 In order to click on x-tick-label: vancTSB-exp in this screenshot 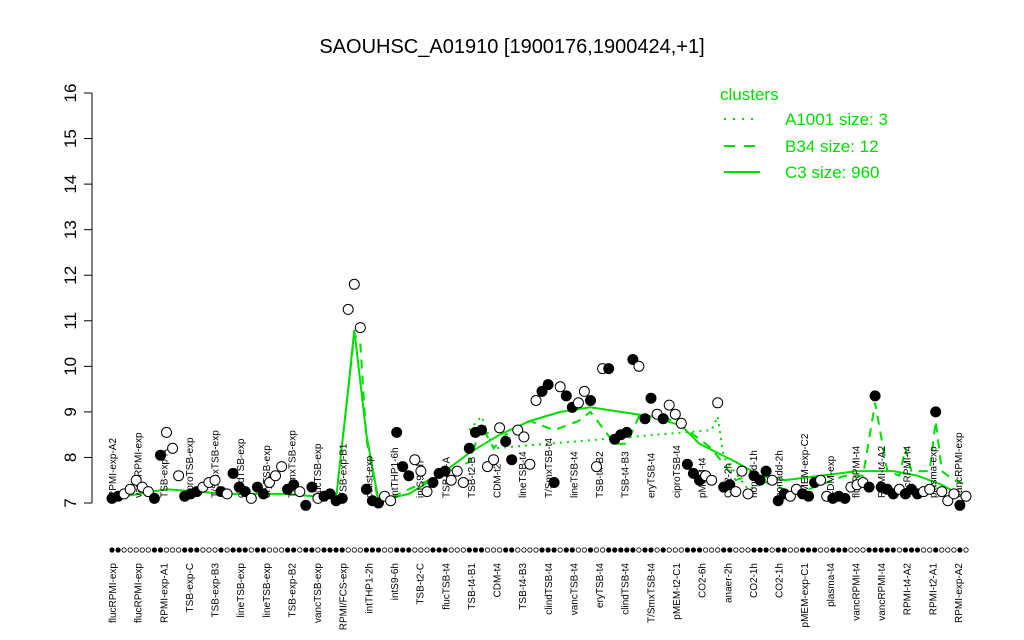, I will do `click(318, 593)`.